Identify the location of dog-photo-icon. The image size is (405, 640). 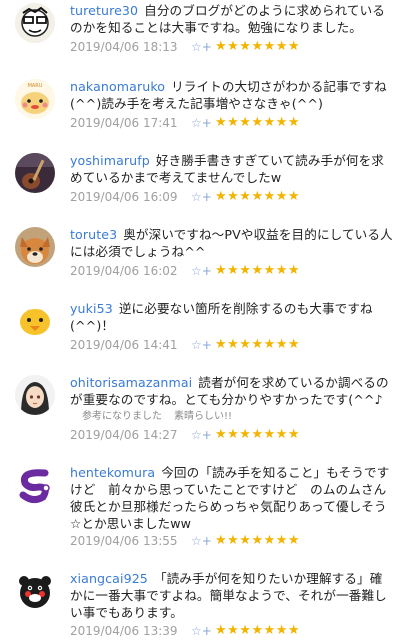
(35, 247).